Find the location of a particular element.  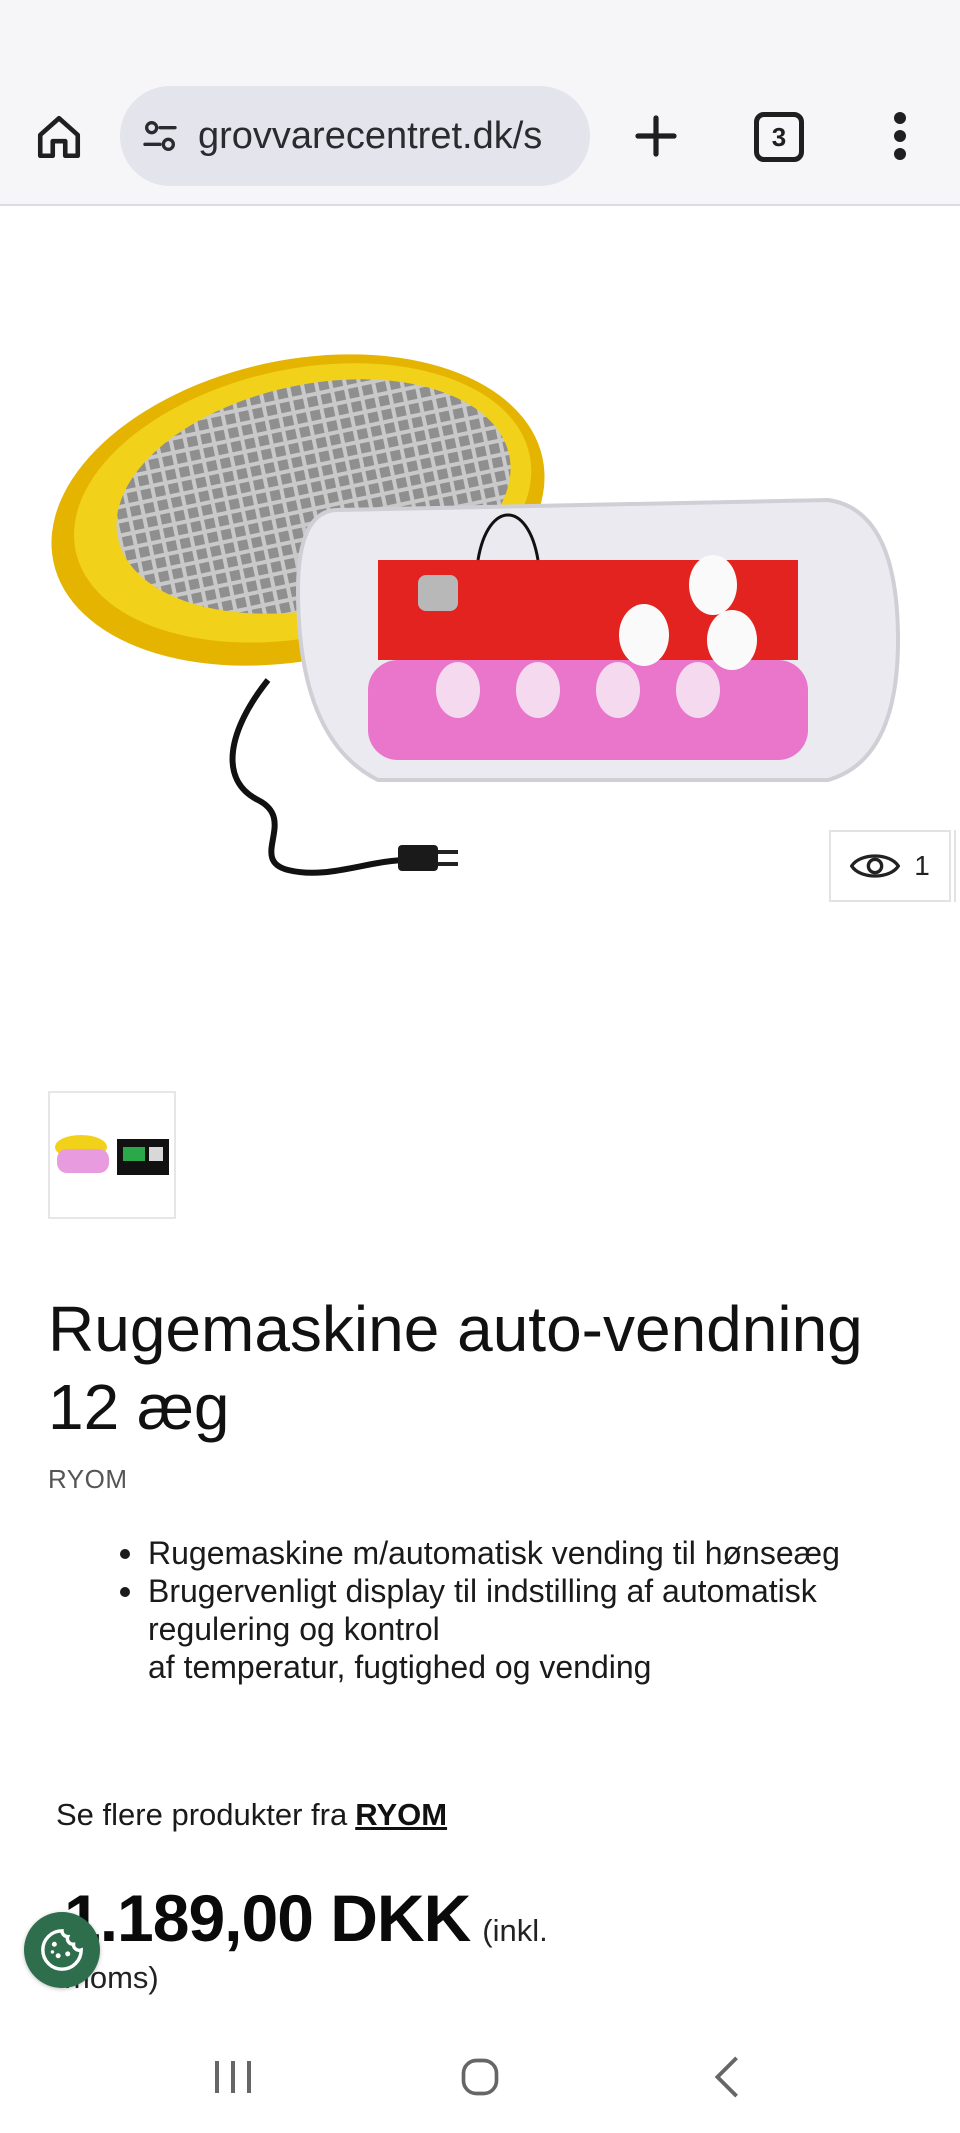

system-home-button is located at coordinates (480, 2077).